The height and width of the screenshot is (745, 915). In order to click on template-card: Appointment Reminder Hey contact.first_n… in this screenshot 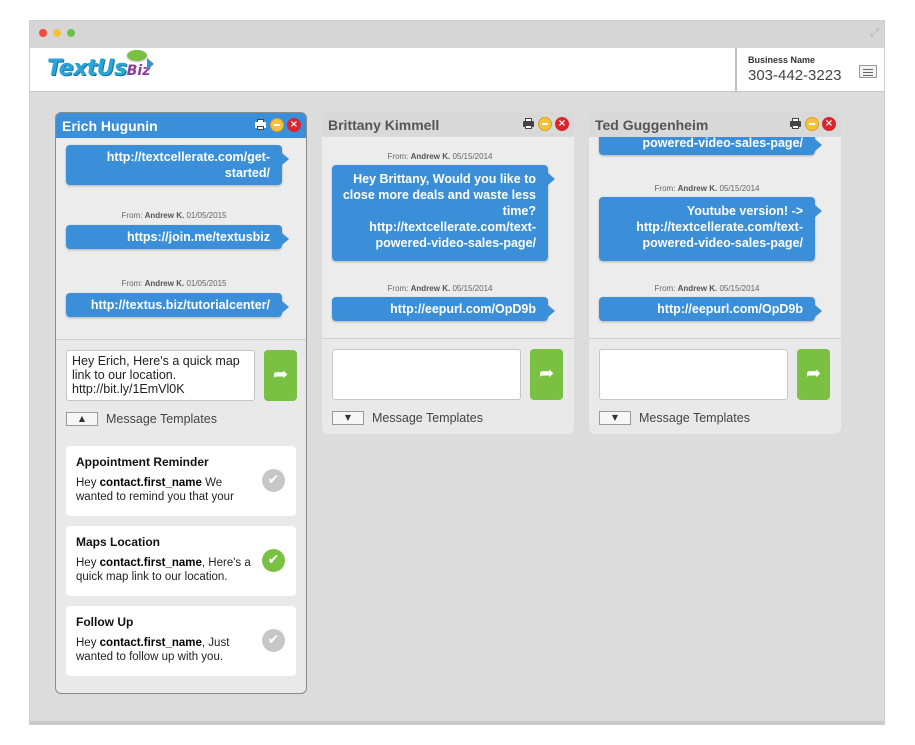, I will do `click(181, 481)`.